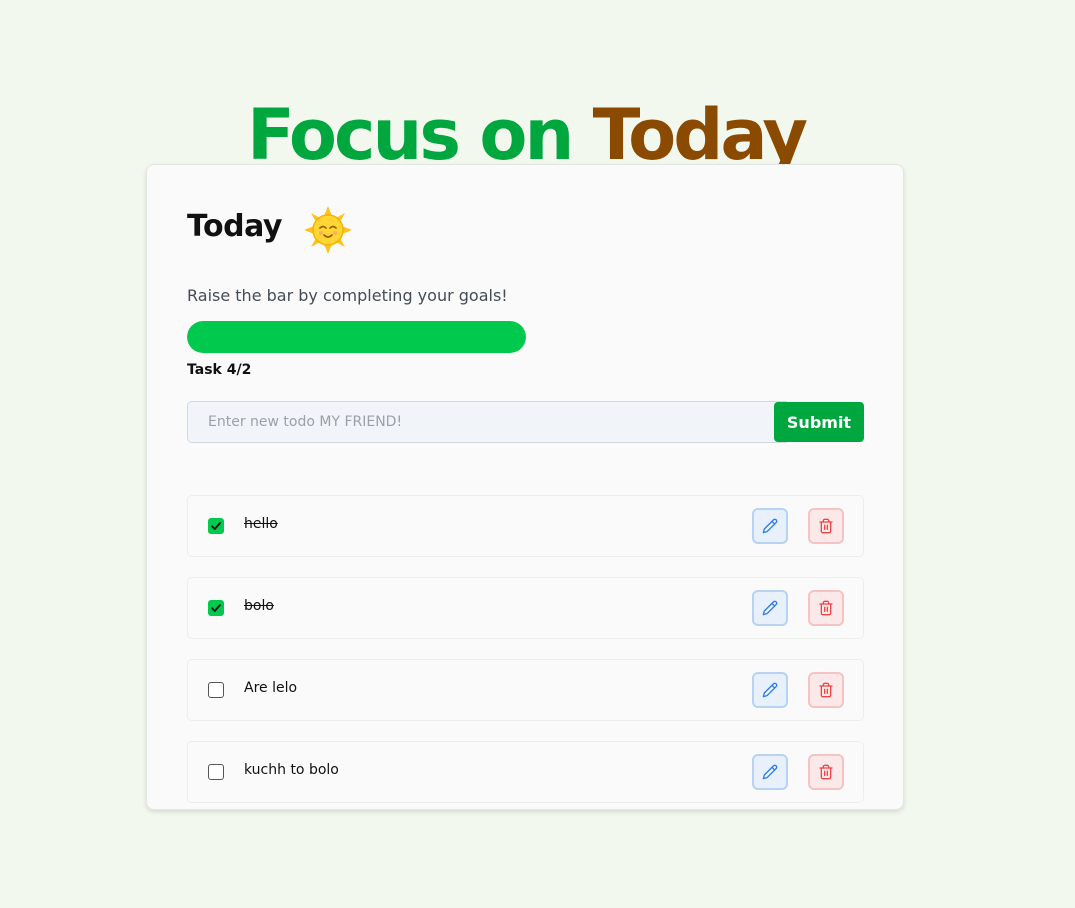  I want to click on todo-item: kuchh to bolo, so click(525, 772).